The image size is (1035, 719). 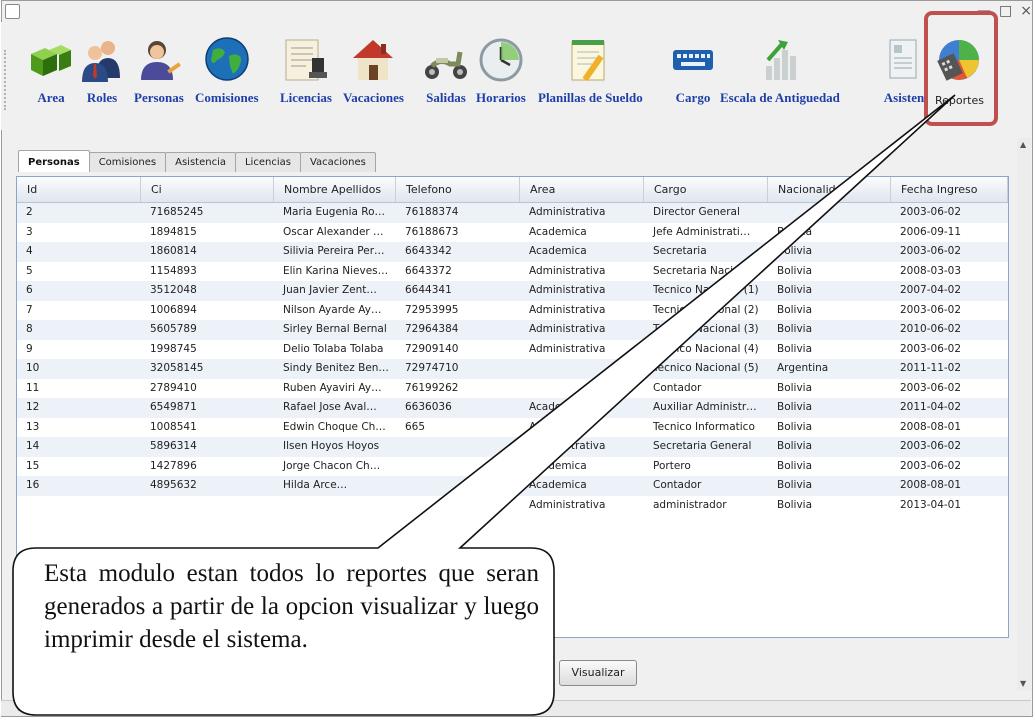 I want to click on clock-icon, so click(x=501, y=60).